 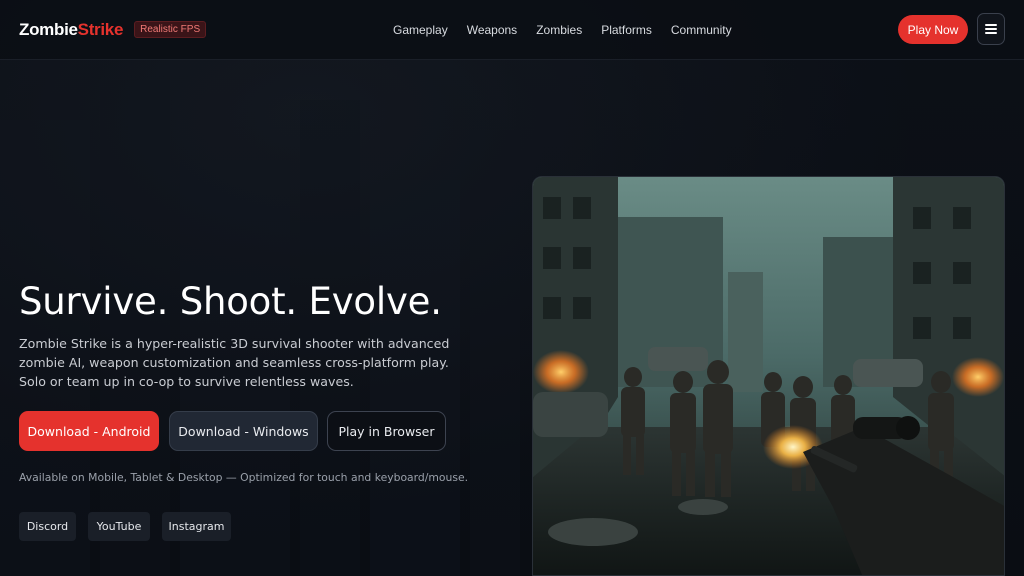 What do you see at coordinates (119, 526) in the screenshot?
I see `youtube-link: YouTube` at bounding box center [119, 526].